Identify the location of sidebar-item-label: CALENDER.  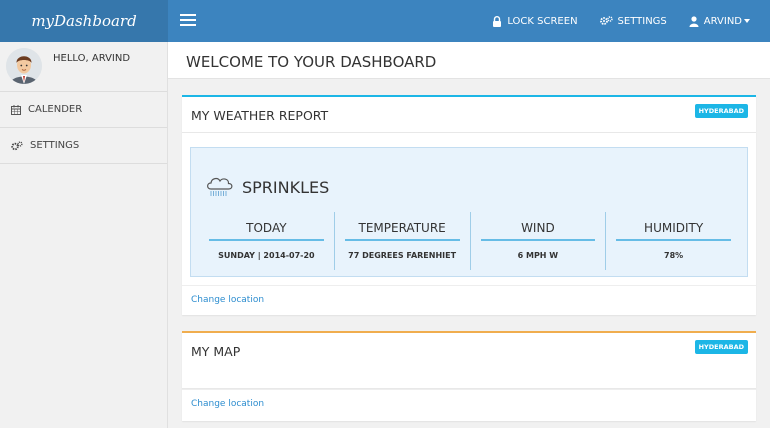
(55, 109).